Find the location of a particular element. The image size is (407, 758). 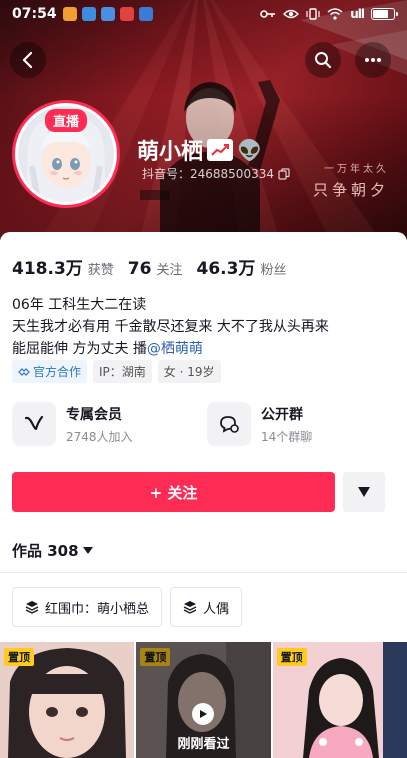

collection-label: 人偶 is located at coordinates (216, 609).